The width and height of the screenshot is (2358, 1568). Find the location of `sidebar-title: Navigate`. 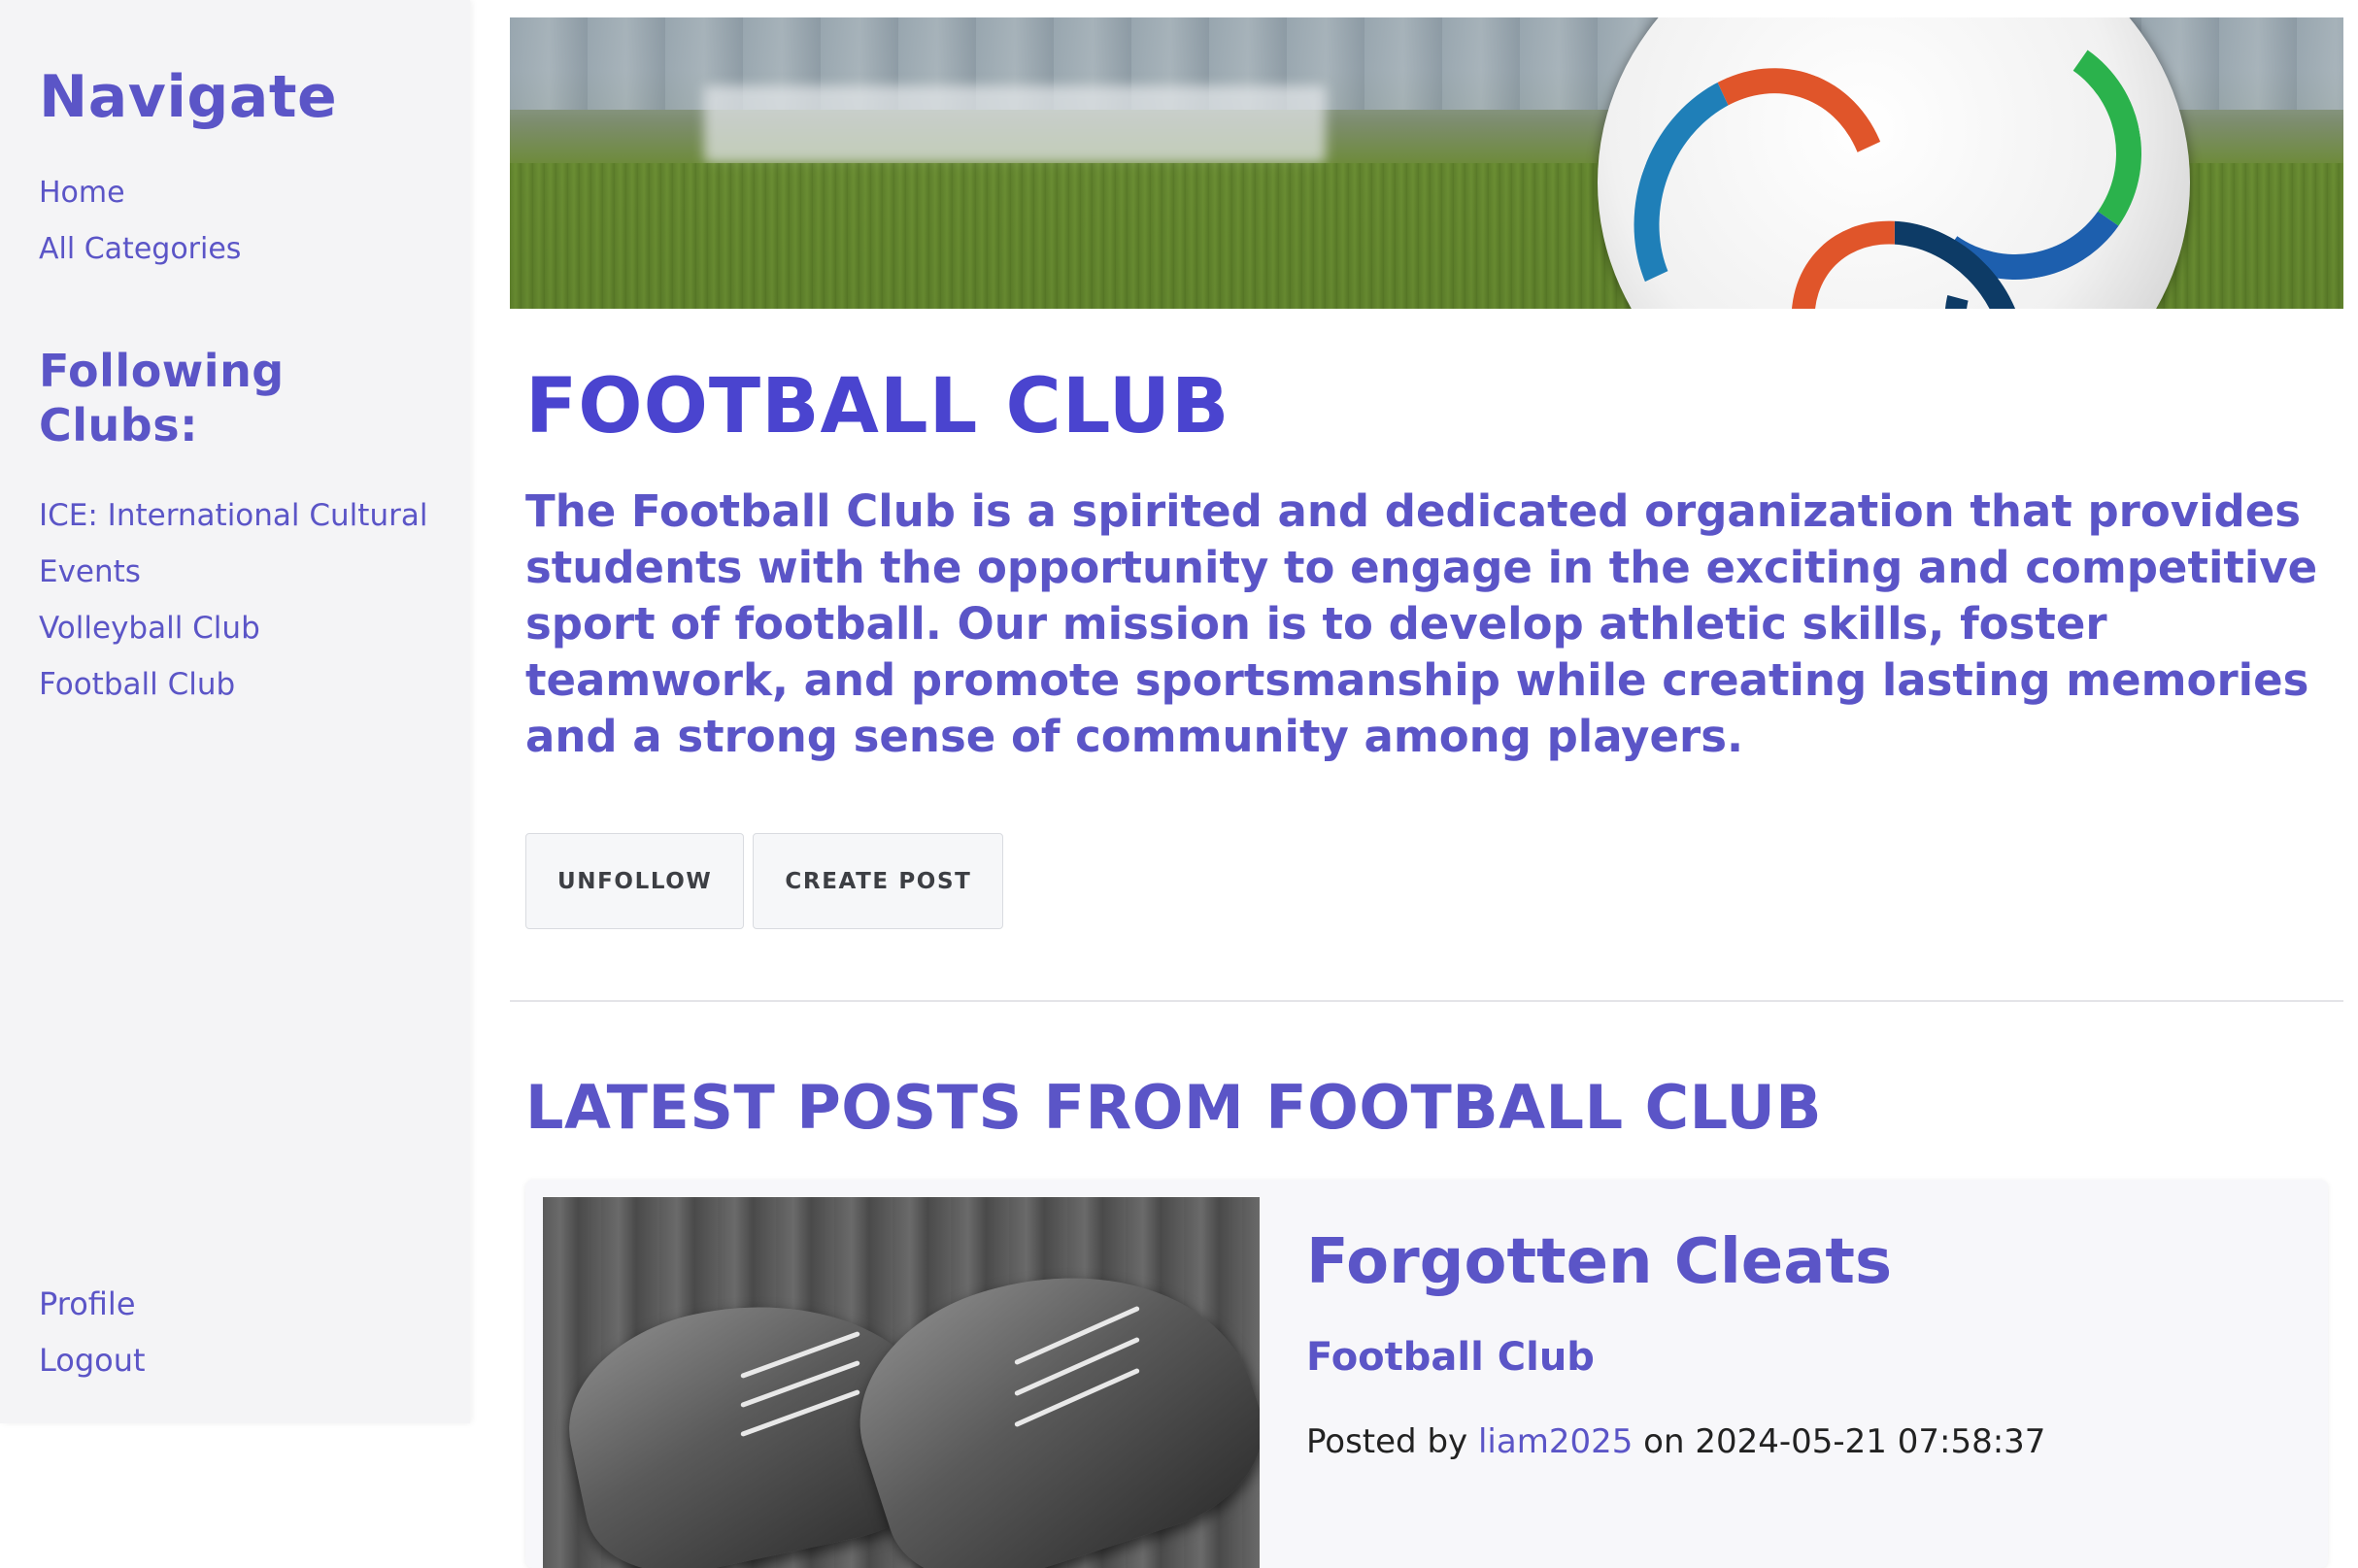

sidebar-title: Navigate is located at coordinates (188, 97).